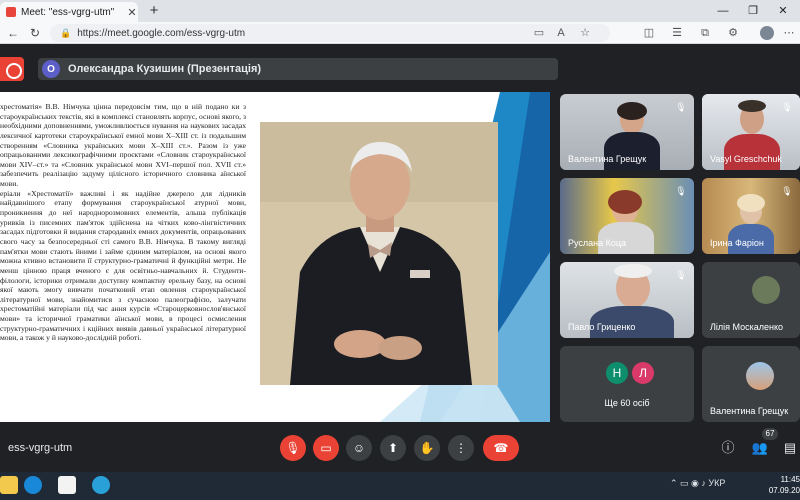 This screenshot has width=800, height=500. What do you see at coordinates (716, 483) in the screenshot?
I see `keyboard-language: УКР` at bounding box center [716, 483].